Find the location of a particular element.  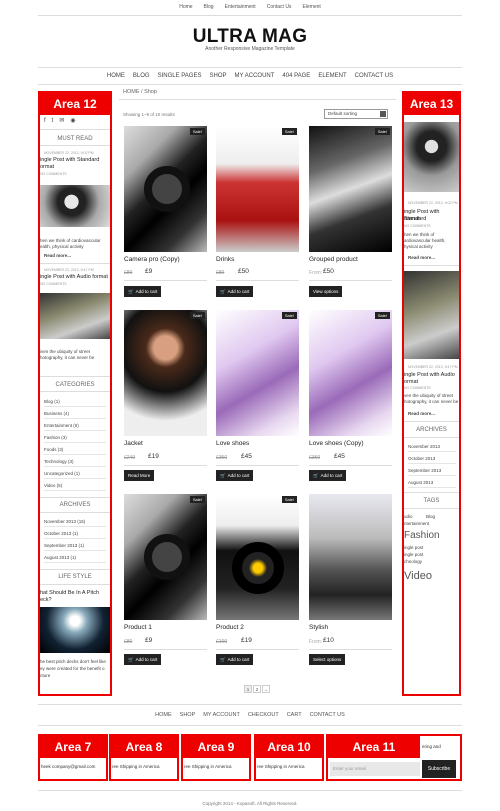

email-icon: ✉ is located at coordinates (61, 122).